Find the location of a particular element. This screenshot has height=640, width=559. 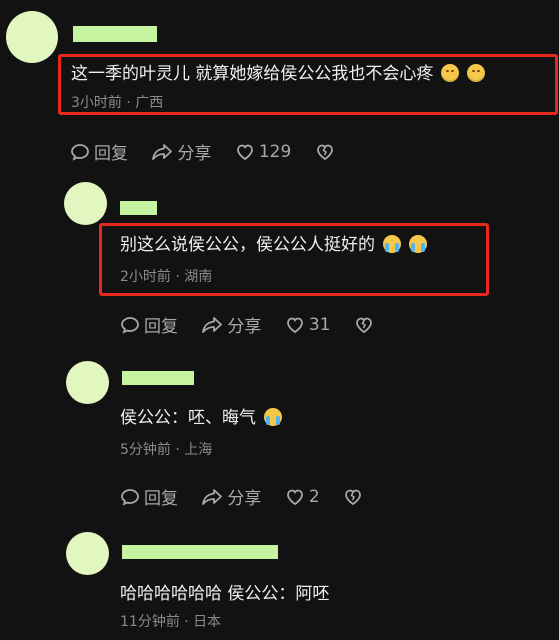

comment-meta: 11分钟前 · 日本 is located at coordinates (171, 622).